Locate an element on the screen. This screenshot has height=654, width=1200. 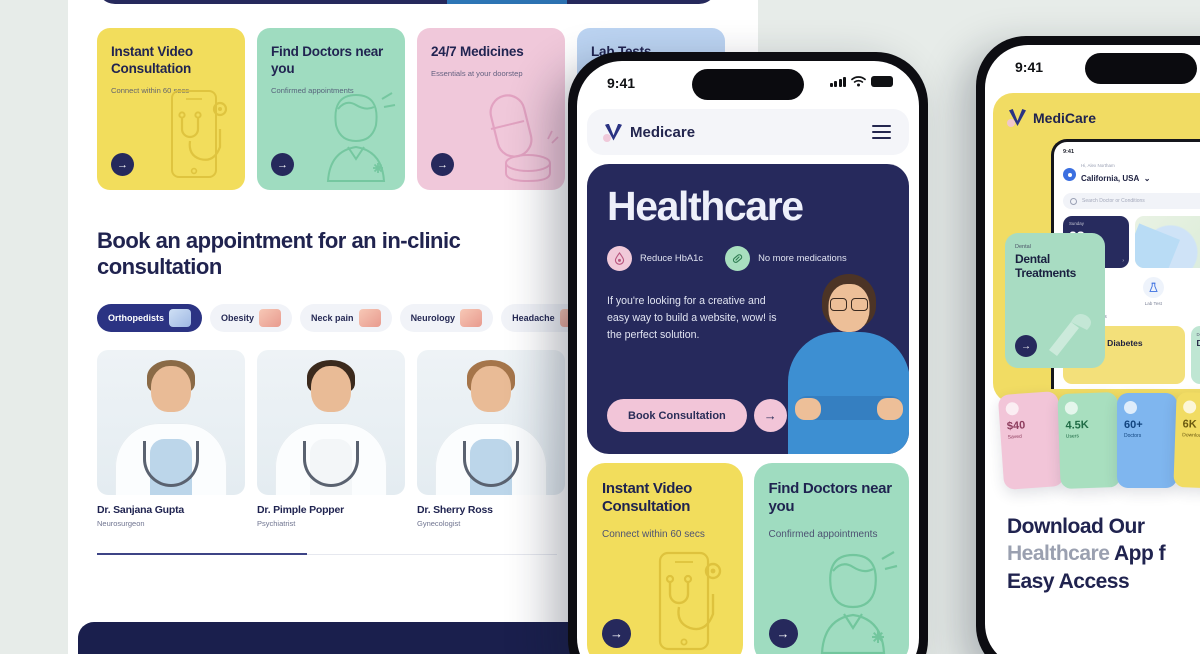
status-bar-time: 9:41 is located at coordinates (621, 83).